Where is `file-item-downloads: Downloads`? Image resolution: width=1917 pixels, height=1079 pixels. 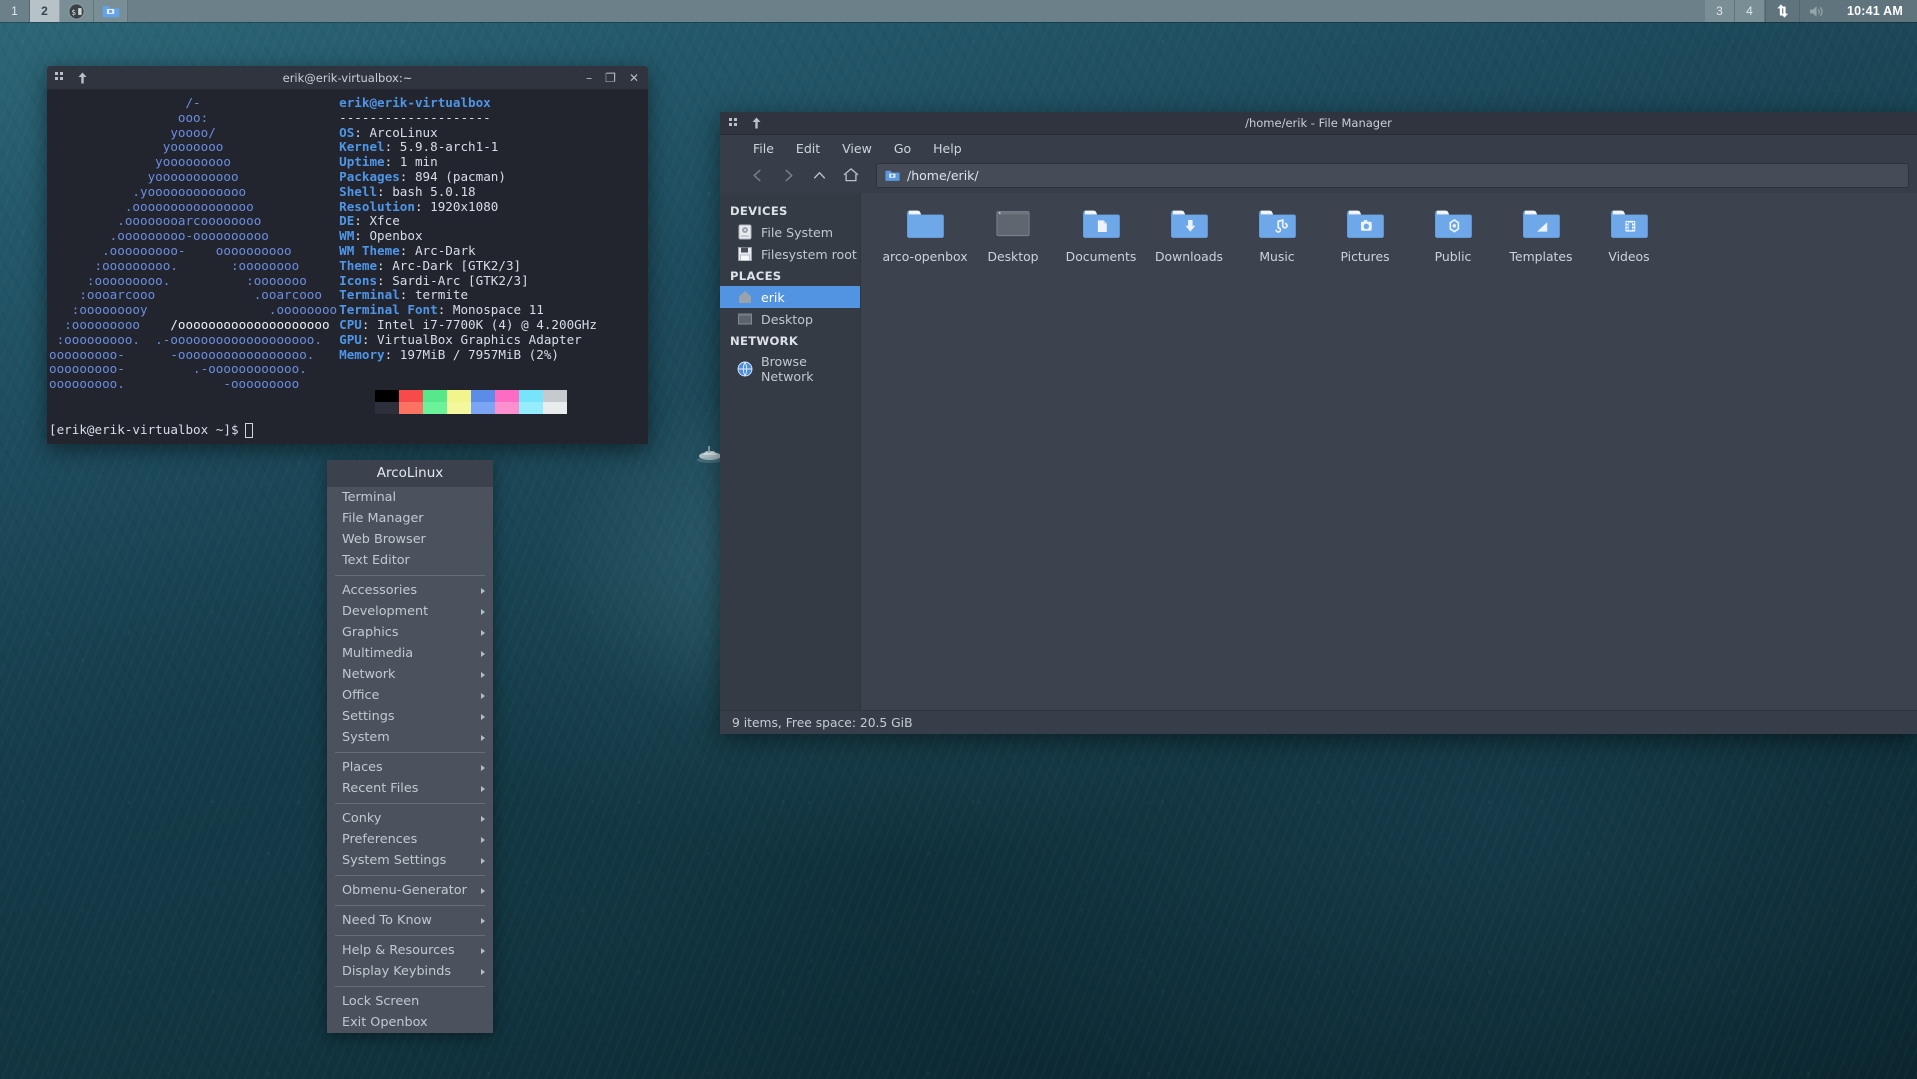 file-item-downloads: Downloads is located at coordinates (1189, 244).